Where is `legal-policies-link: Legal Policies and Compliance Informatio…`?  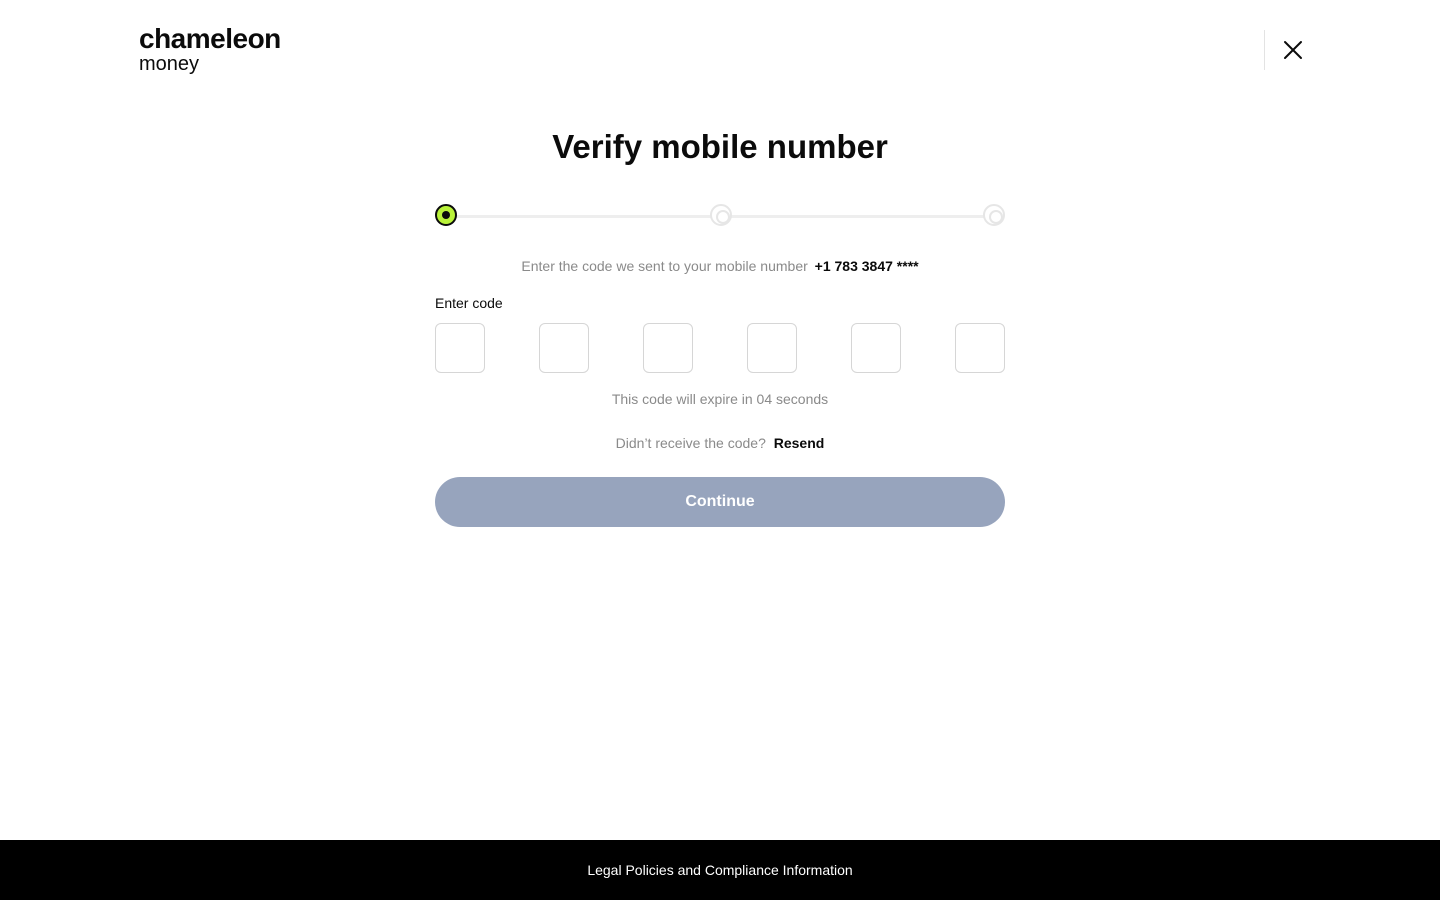 legal-policies-link: Legal Policies and Compliance Informatio… is located at coordinates (719, 870).